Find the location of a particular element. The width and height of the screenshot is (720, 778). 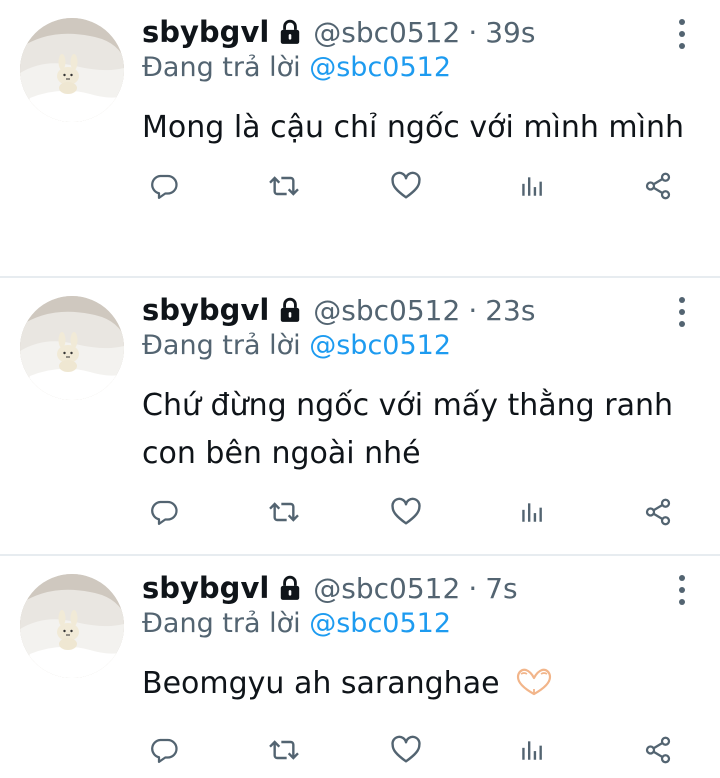

tweet-text: Mong là cậu chỉ ngốc với mình mình is located at coordinates (413, 127).